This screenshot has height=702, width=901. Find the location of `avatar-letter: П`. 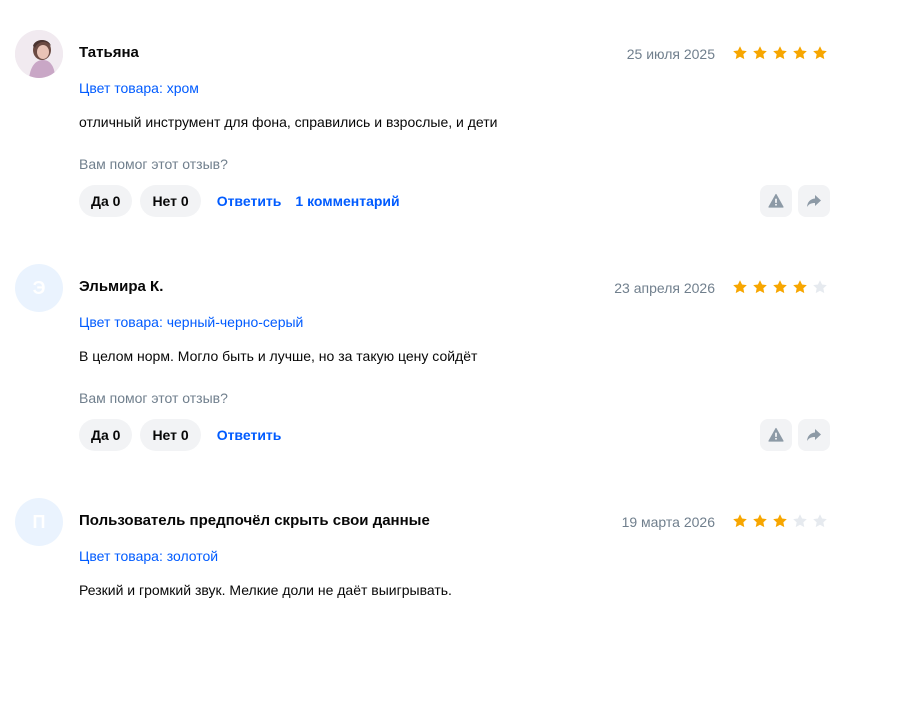

avatar-letter: П is located at coordinates (39, 521).